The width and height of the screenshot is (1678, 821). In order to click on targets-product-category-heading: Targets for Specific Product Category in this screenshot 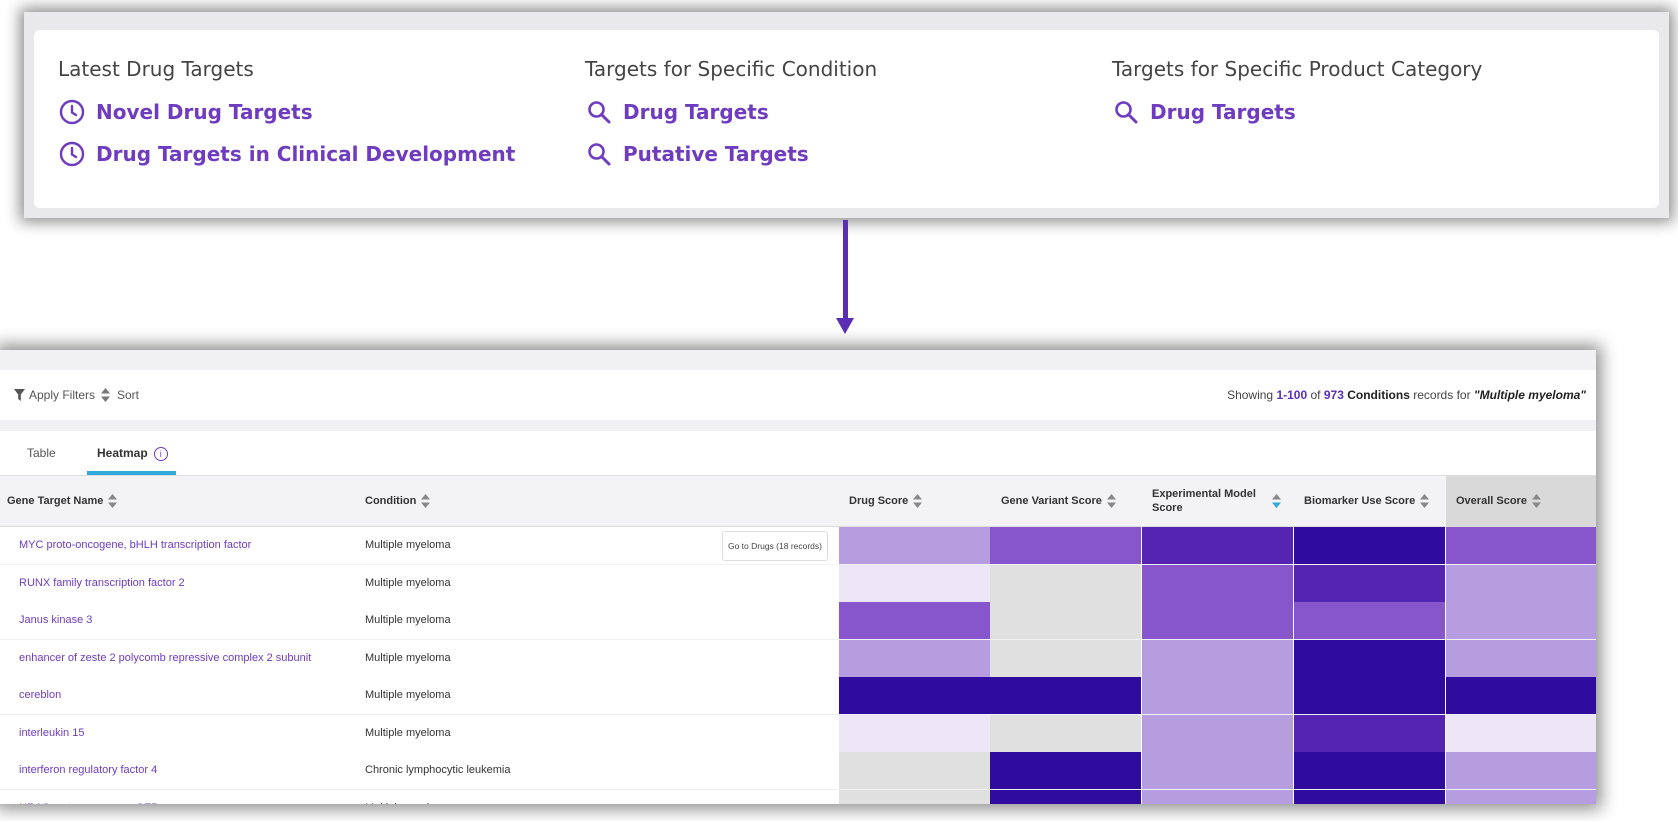, I will do `click(1297, 69)`.